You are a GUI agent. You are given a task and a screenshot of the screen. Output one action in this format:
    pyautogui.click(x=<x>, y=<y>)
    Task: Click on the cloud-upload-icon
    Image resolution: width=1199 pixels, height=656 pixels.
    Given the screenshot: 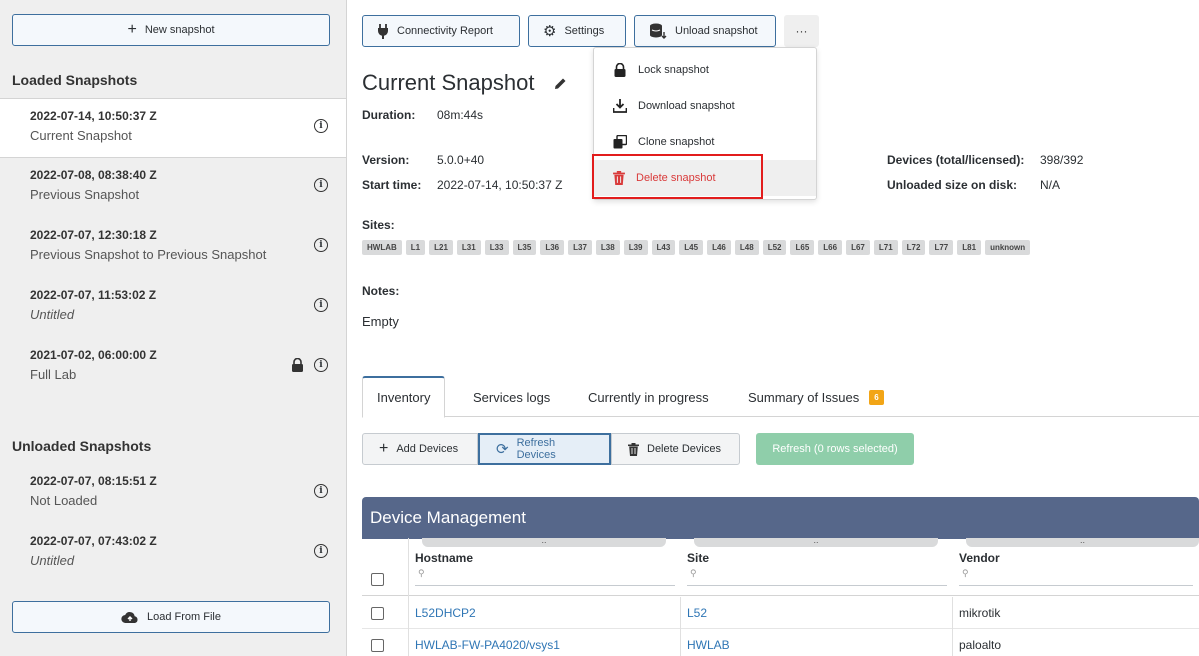 What is the action you would take?
    pyautogui.click(x=129, y=617)
    